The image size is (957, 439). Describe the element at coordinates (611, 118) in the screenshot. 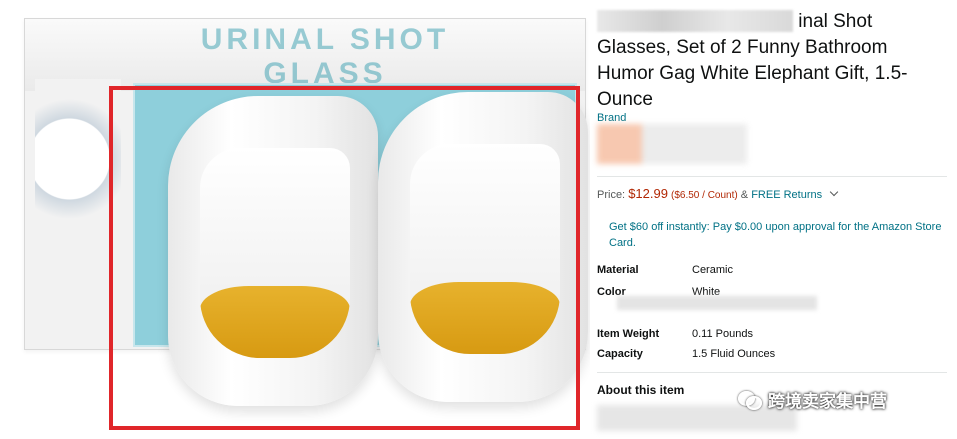

I see `brand-link: Brand` at that location.